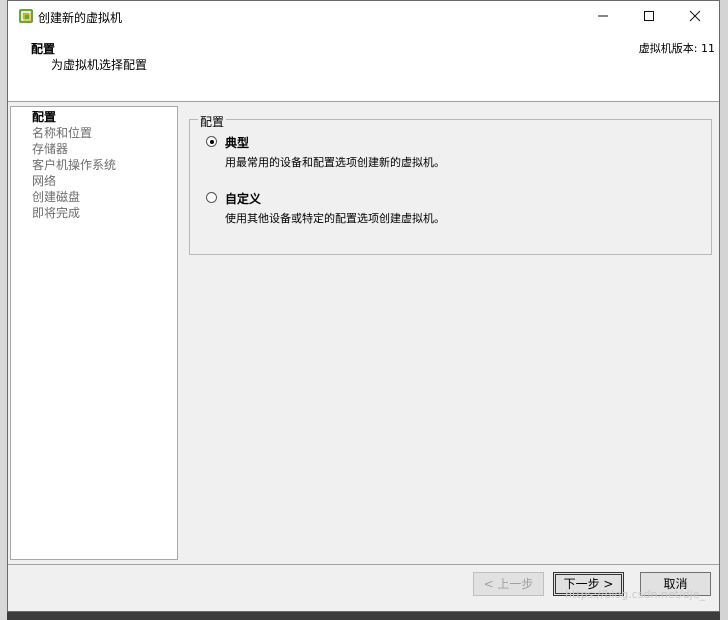  I want to click on page-subtitle: 为虚拟机选择配置, so click(99, 65).